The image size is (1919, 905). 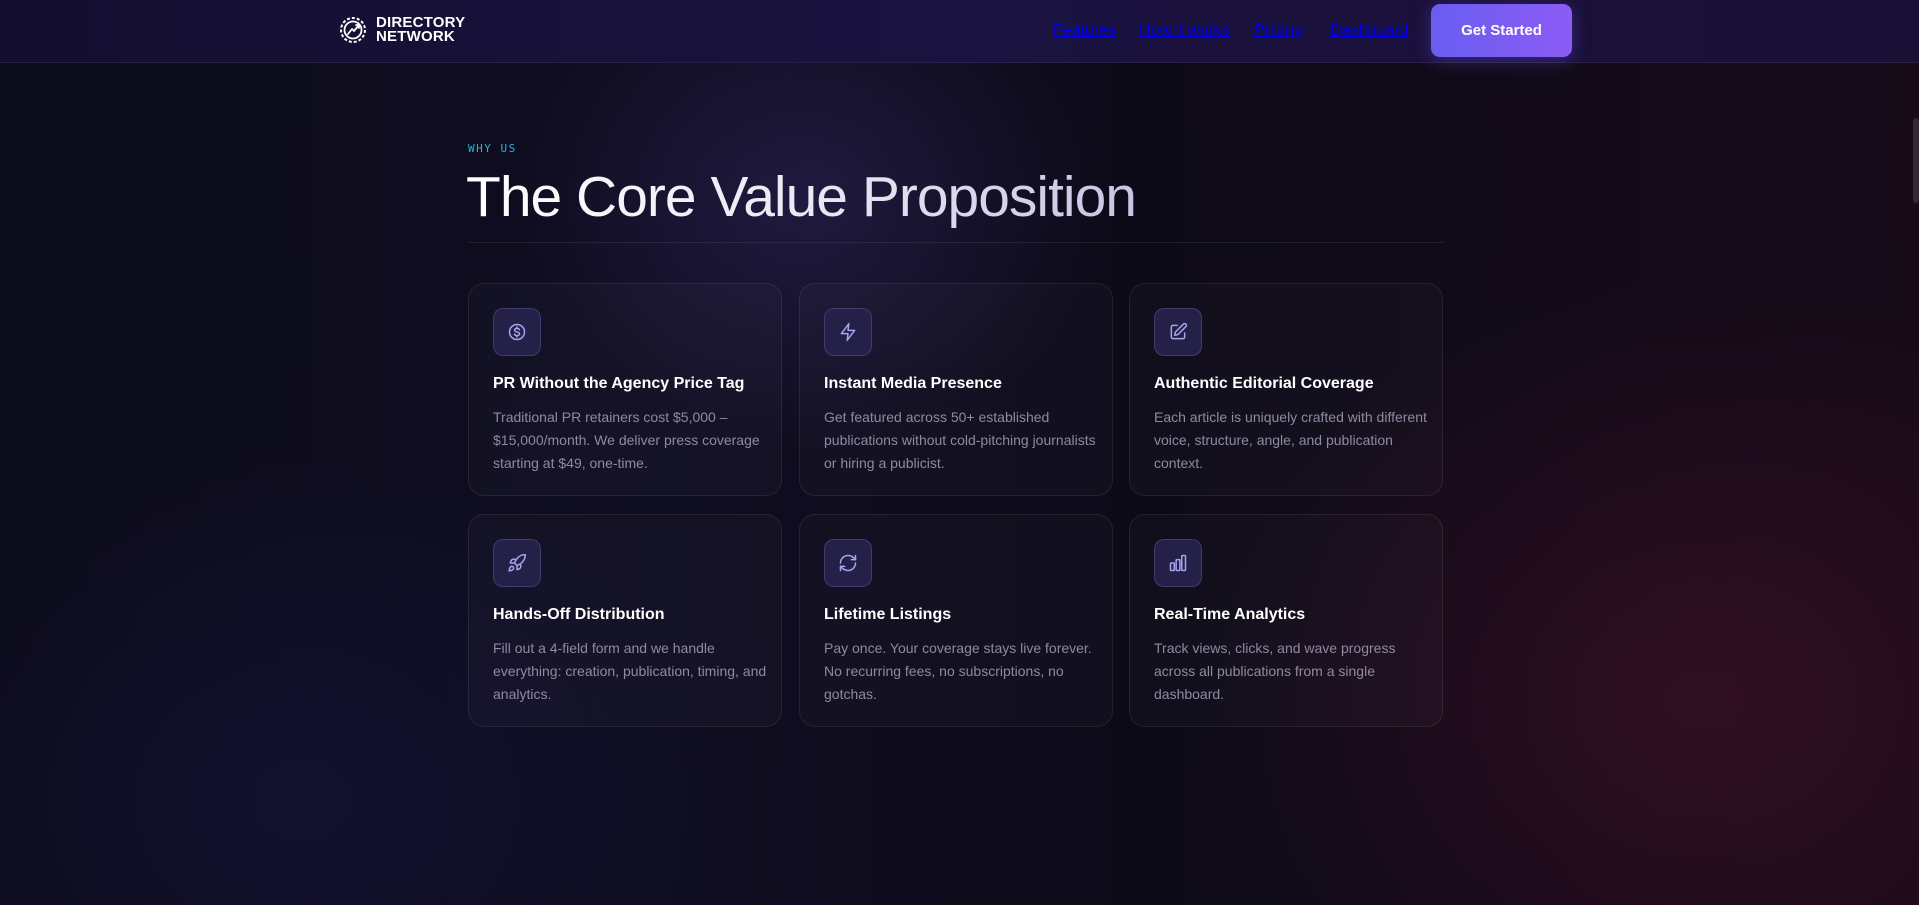 What do you see at coordinates (913, 383) in the screenshot?
I see `feature-card-title: Instant Media Presence` at bounding box center [913, 383].